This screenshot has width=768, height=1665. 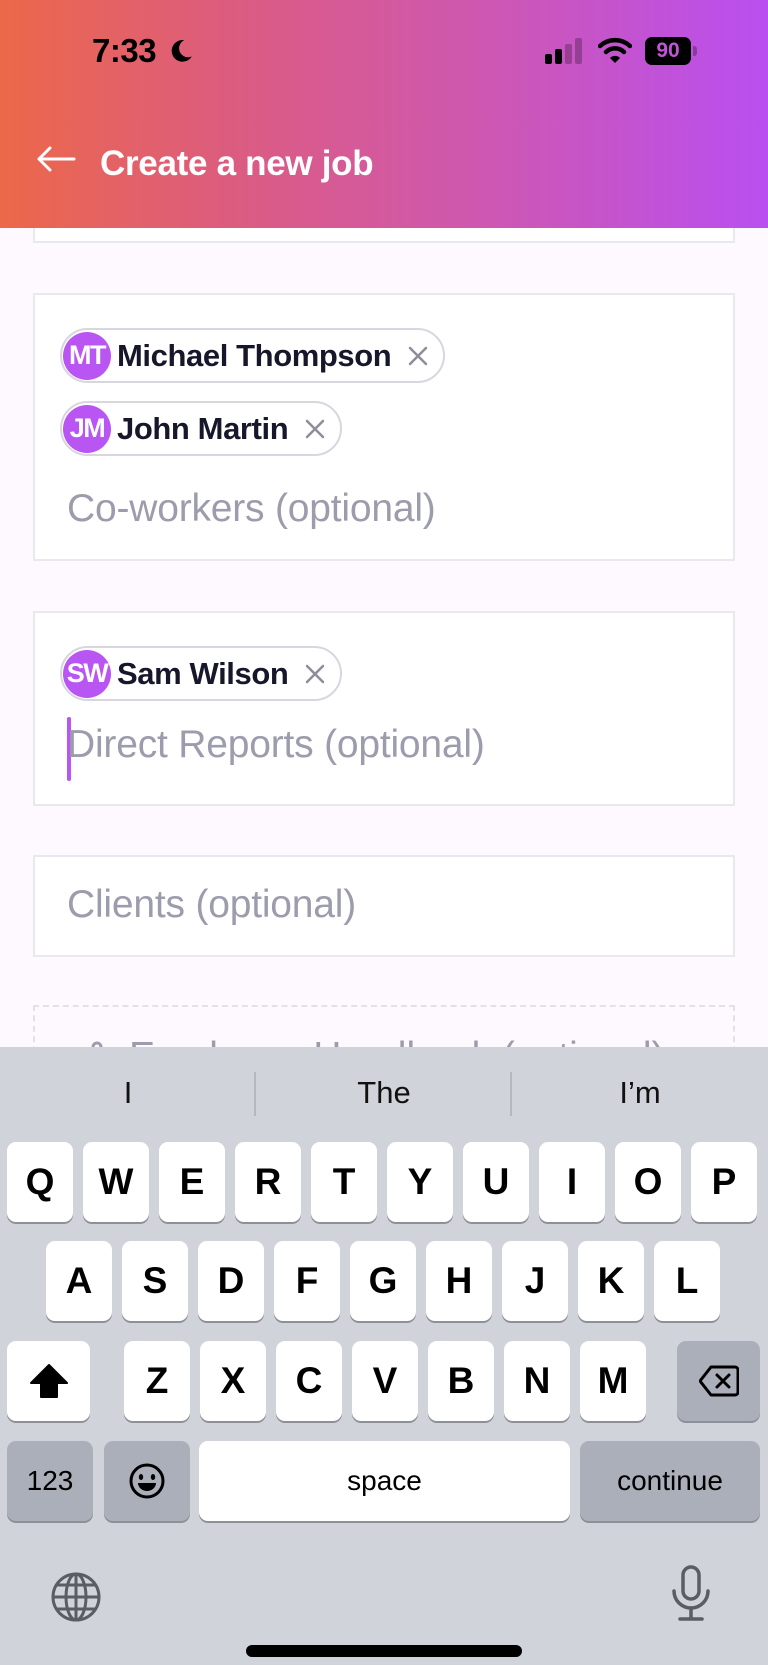 What do you see at coordinates (384, 114) in the screenshot?
I see `app-header: 7:33 90 Create a new job` at bounding box center [384, 114].